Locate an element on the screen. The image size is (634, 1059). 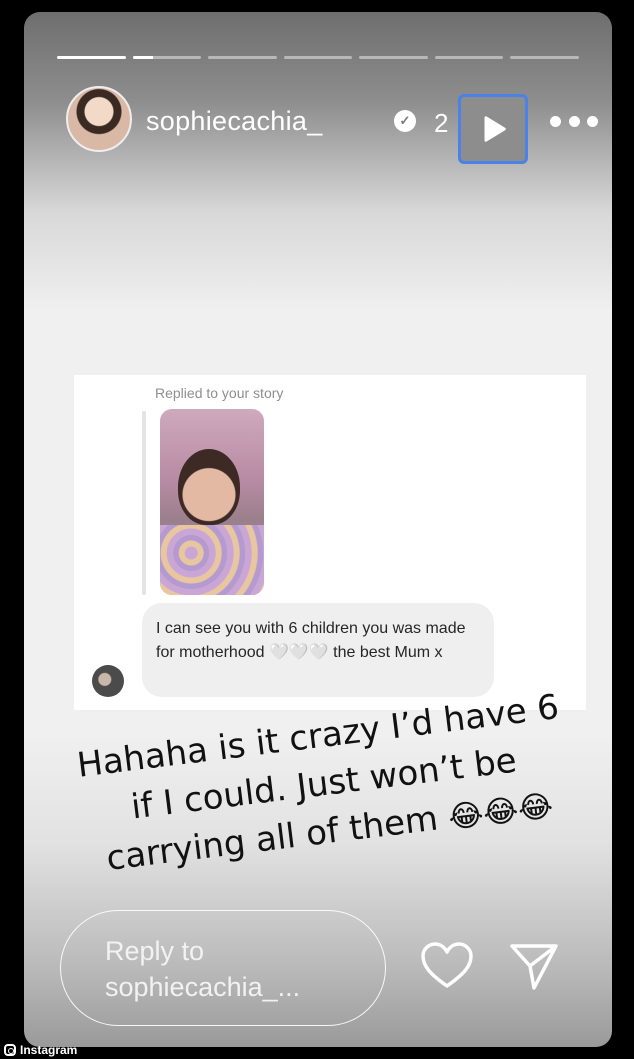
play-button is located at coordinates (493, 129).